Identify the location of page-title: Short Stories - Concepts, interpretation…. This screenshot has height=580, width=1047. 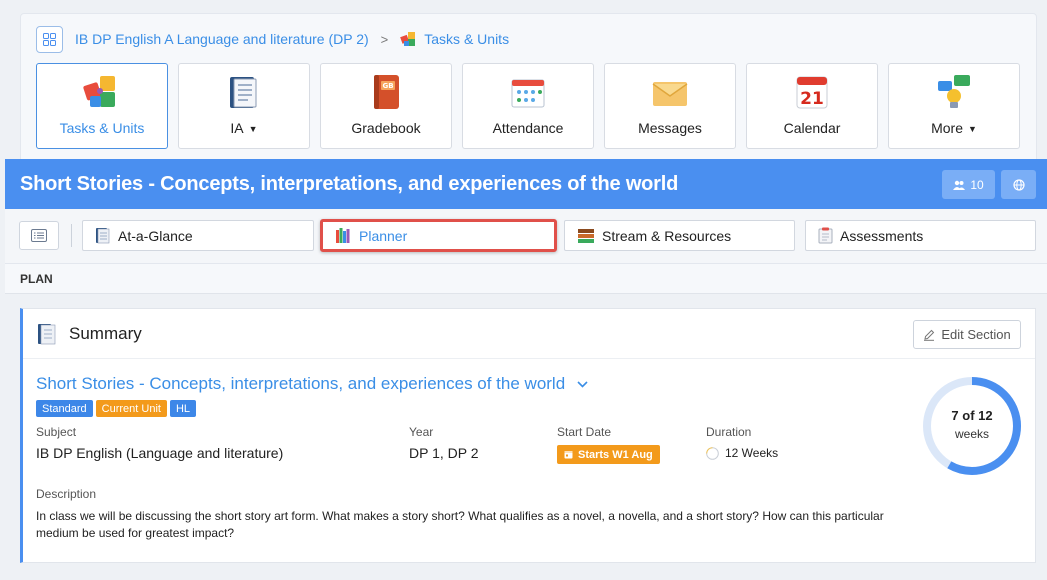
(349, 183).